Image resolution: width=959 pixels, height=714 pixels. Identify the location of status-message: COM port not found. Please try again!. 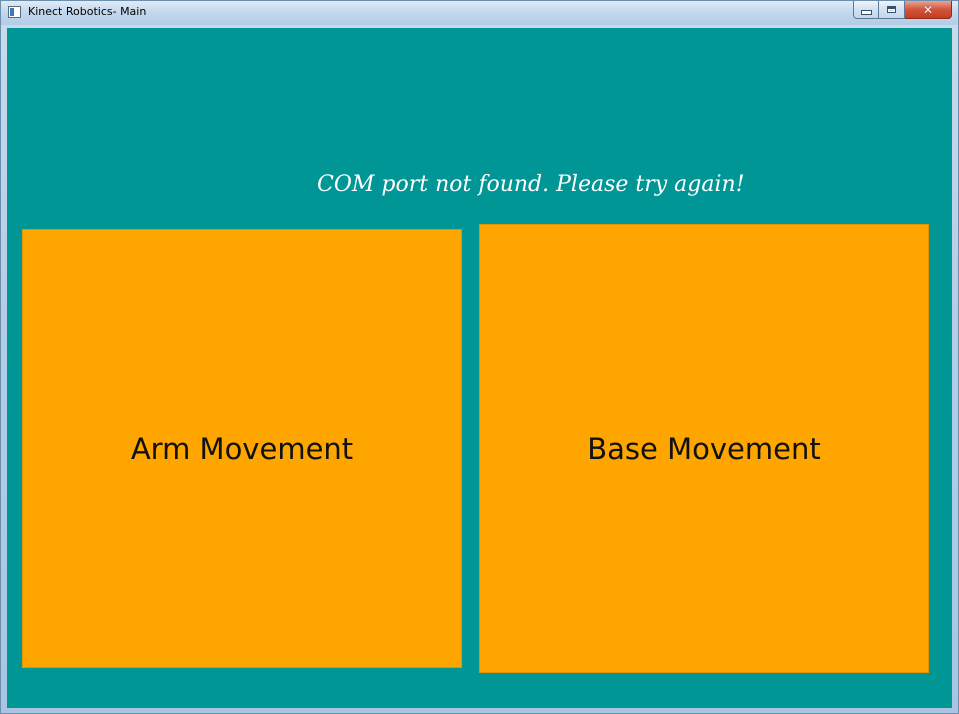
(531, 184).